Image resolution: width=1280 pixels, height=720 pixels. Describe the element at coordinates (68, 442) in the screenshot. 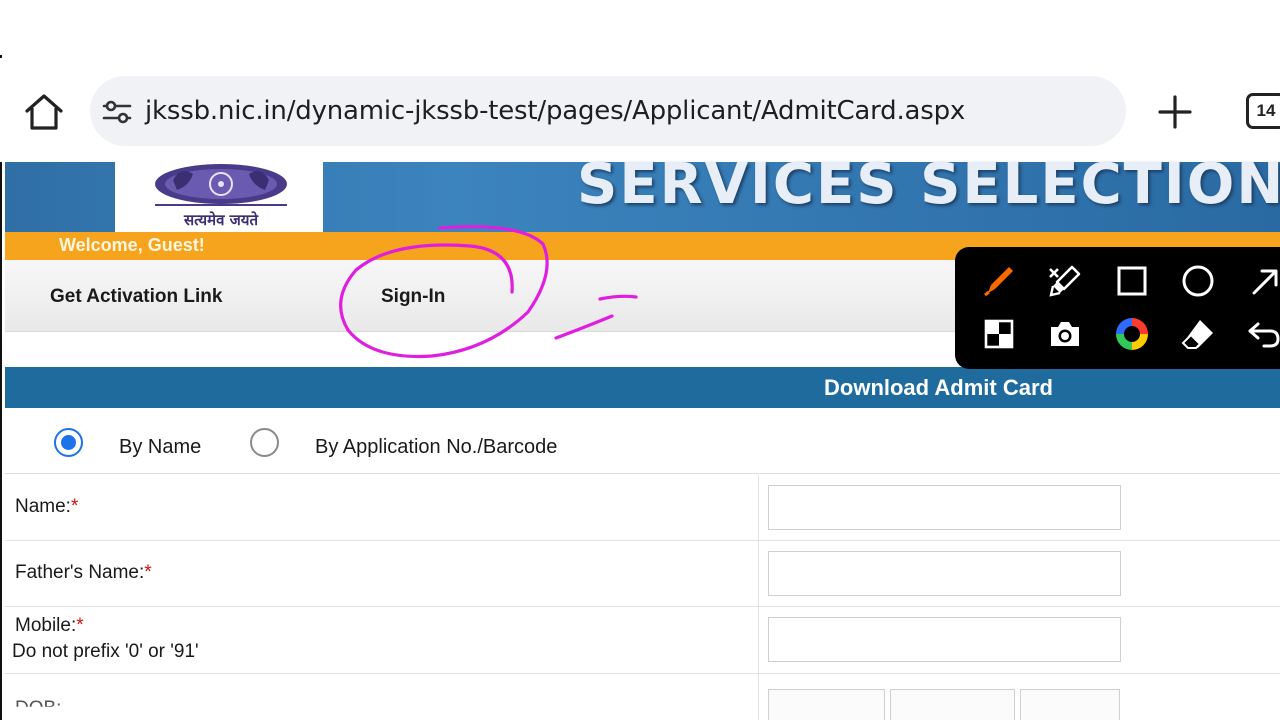

I see `radio-by-name` at that location.